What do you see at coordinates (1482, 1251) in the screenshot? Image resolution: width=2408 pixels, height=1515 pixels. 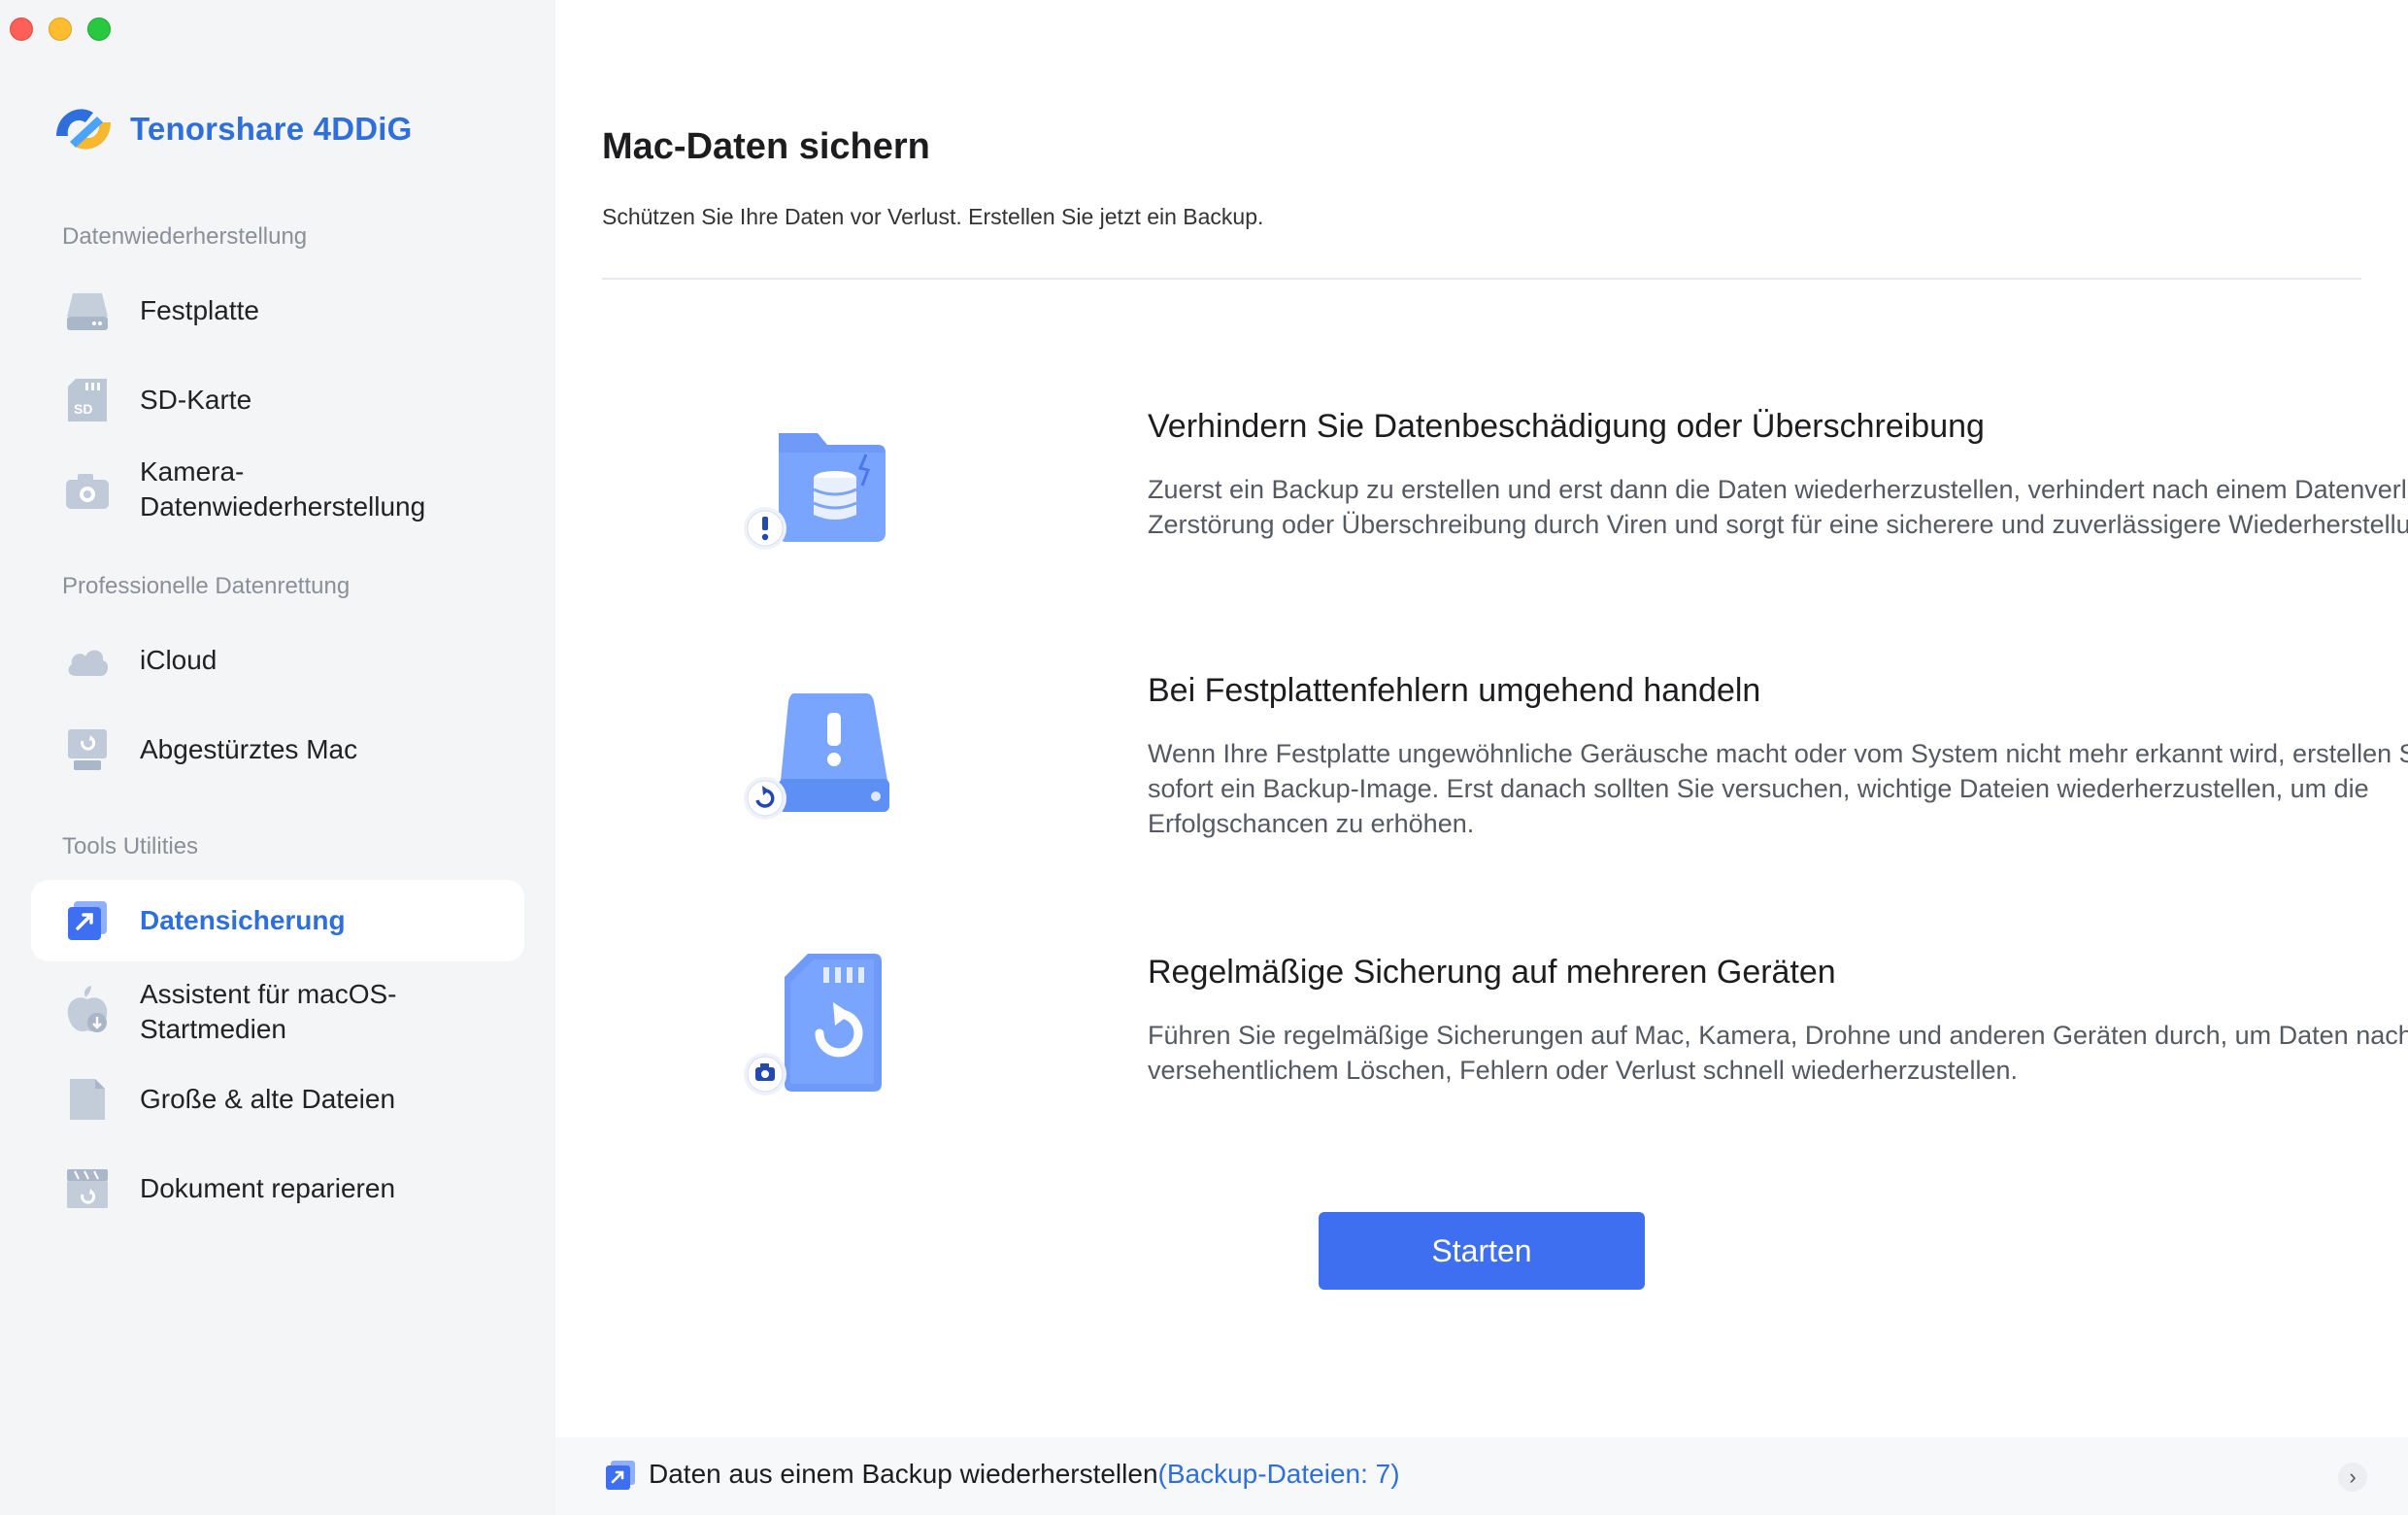 I see `start-button: Starten` at bounding box center [1482, 1251].